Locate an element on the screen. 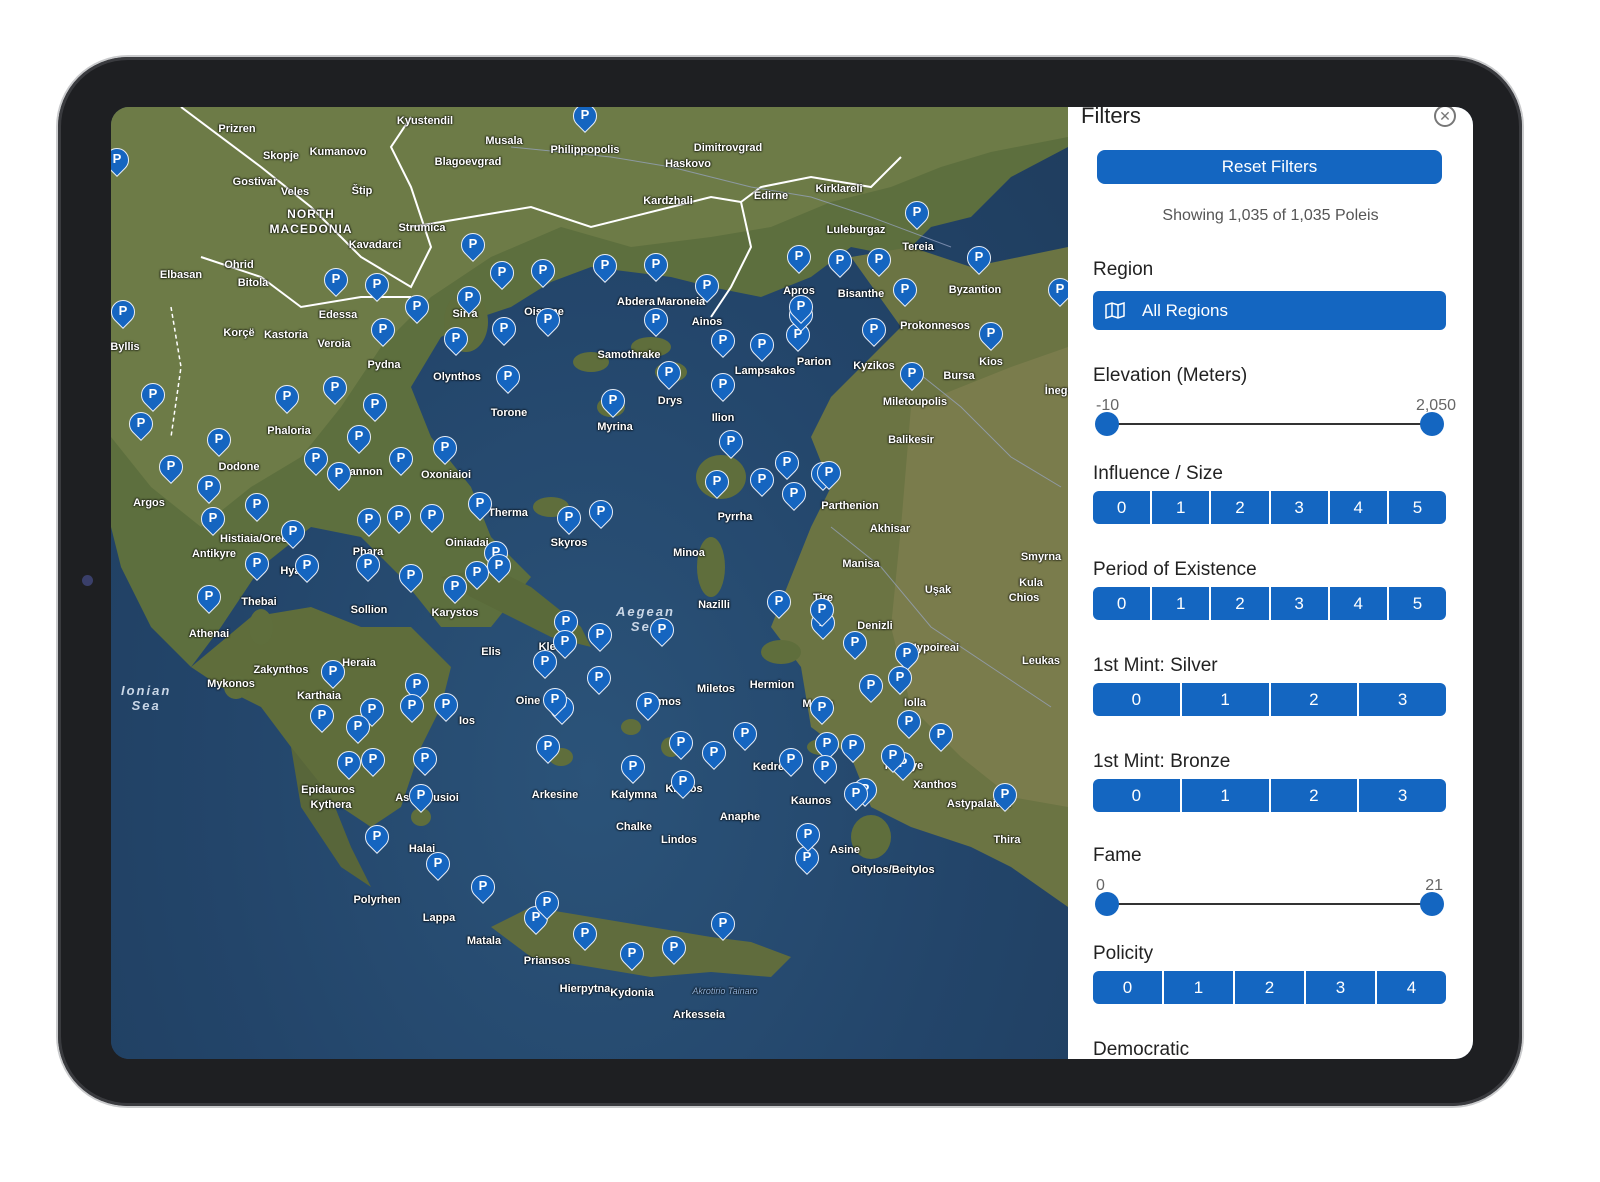 The height and width of the screenshot is (1182, 1600). policity-option: 4 is located at coordinates (1411, 987).